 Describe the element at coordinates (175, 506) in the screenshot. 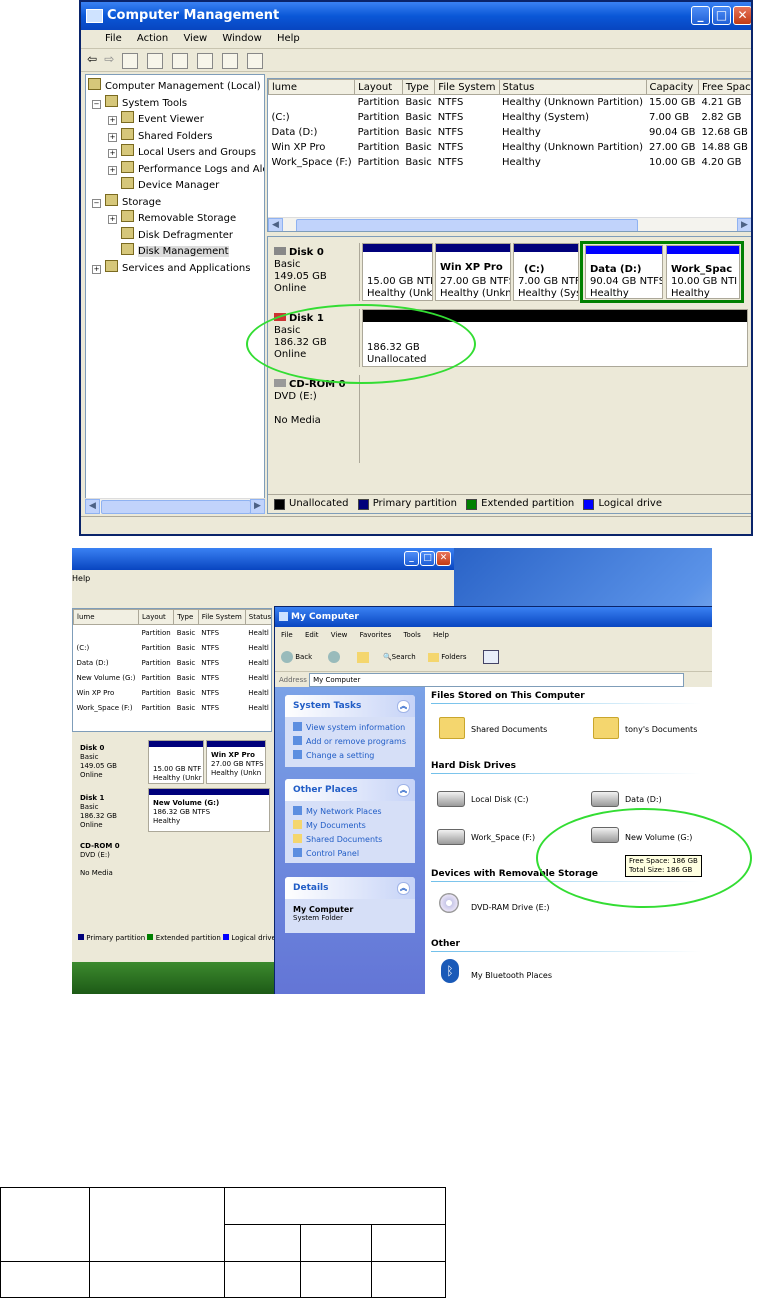

I see `tree-scrollbar: ◀ ▶` at that location.